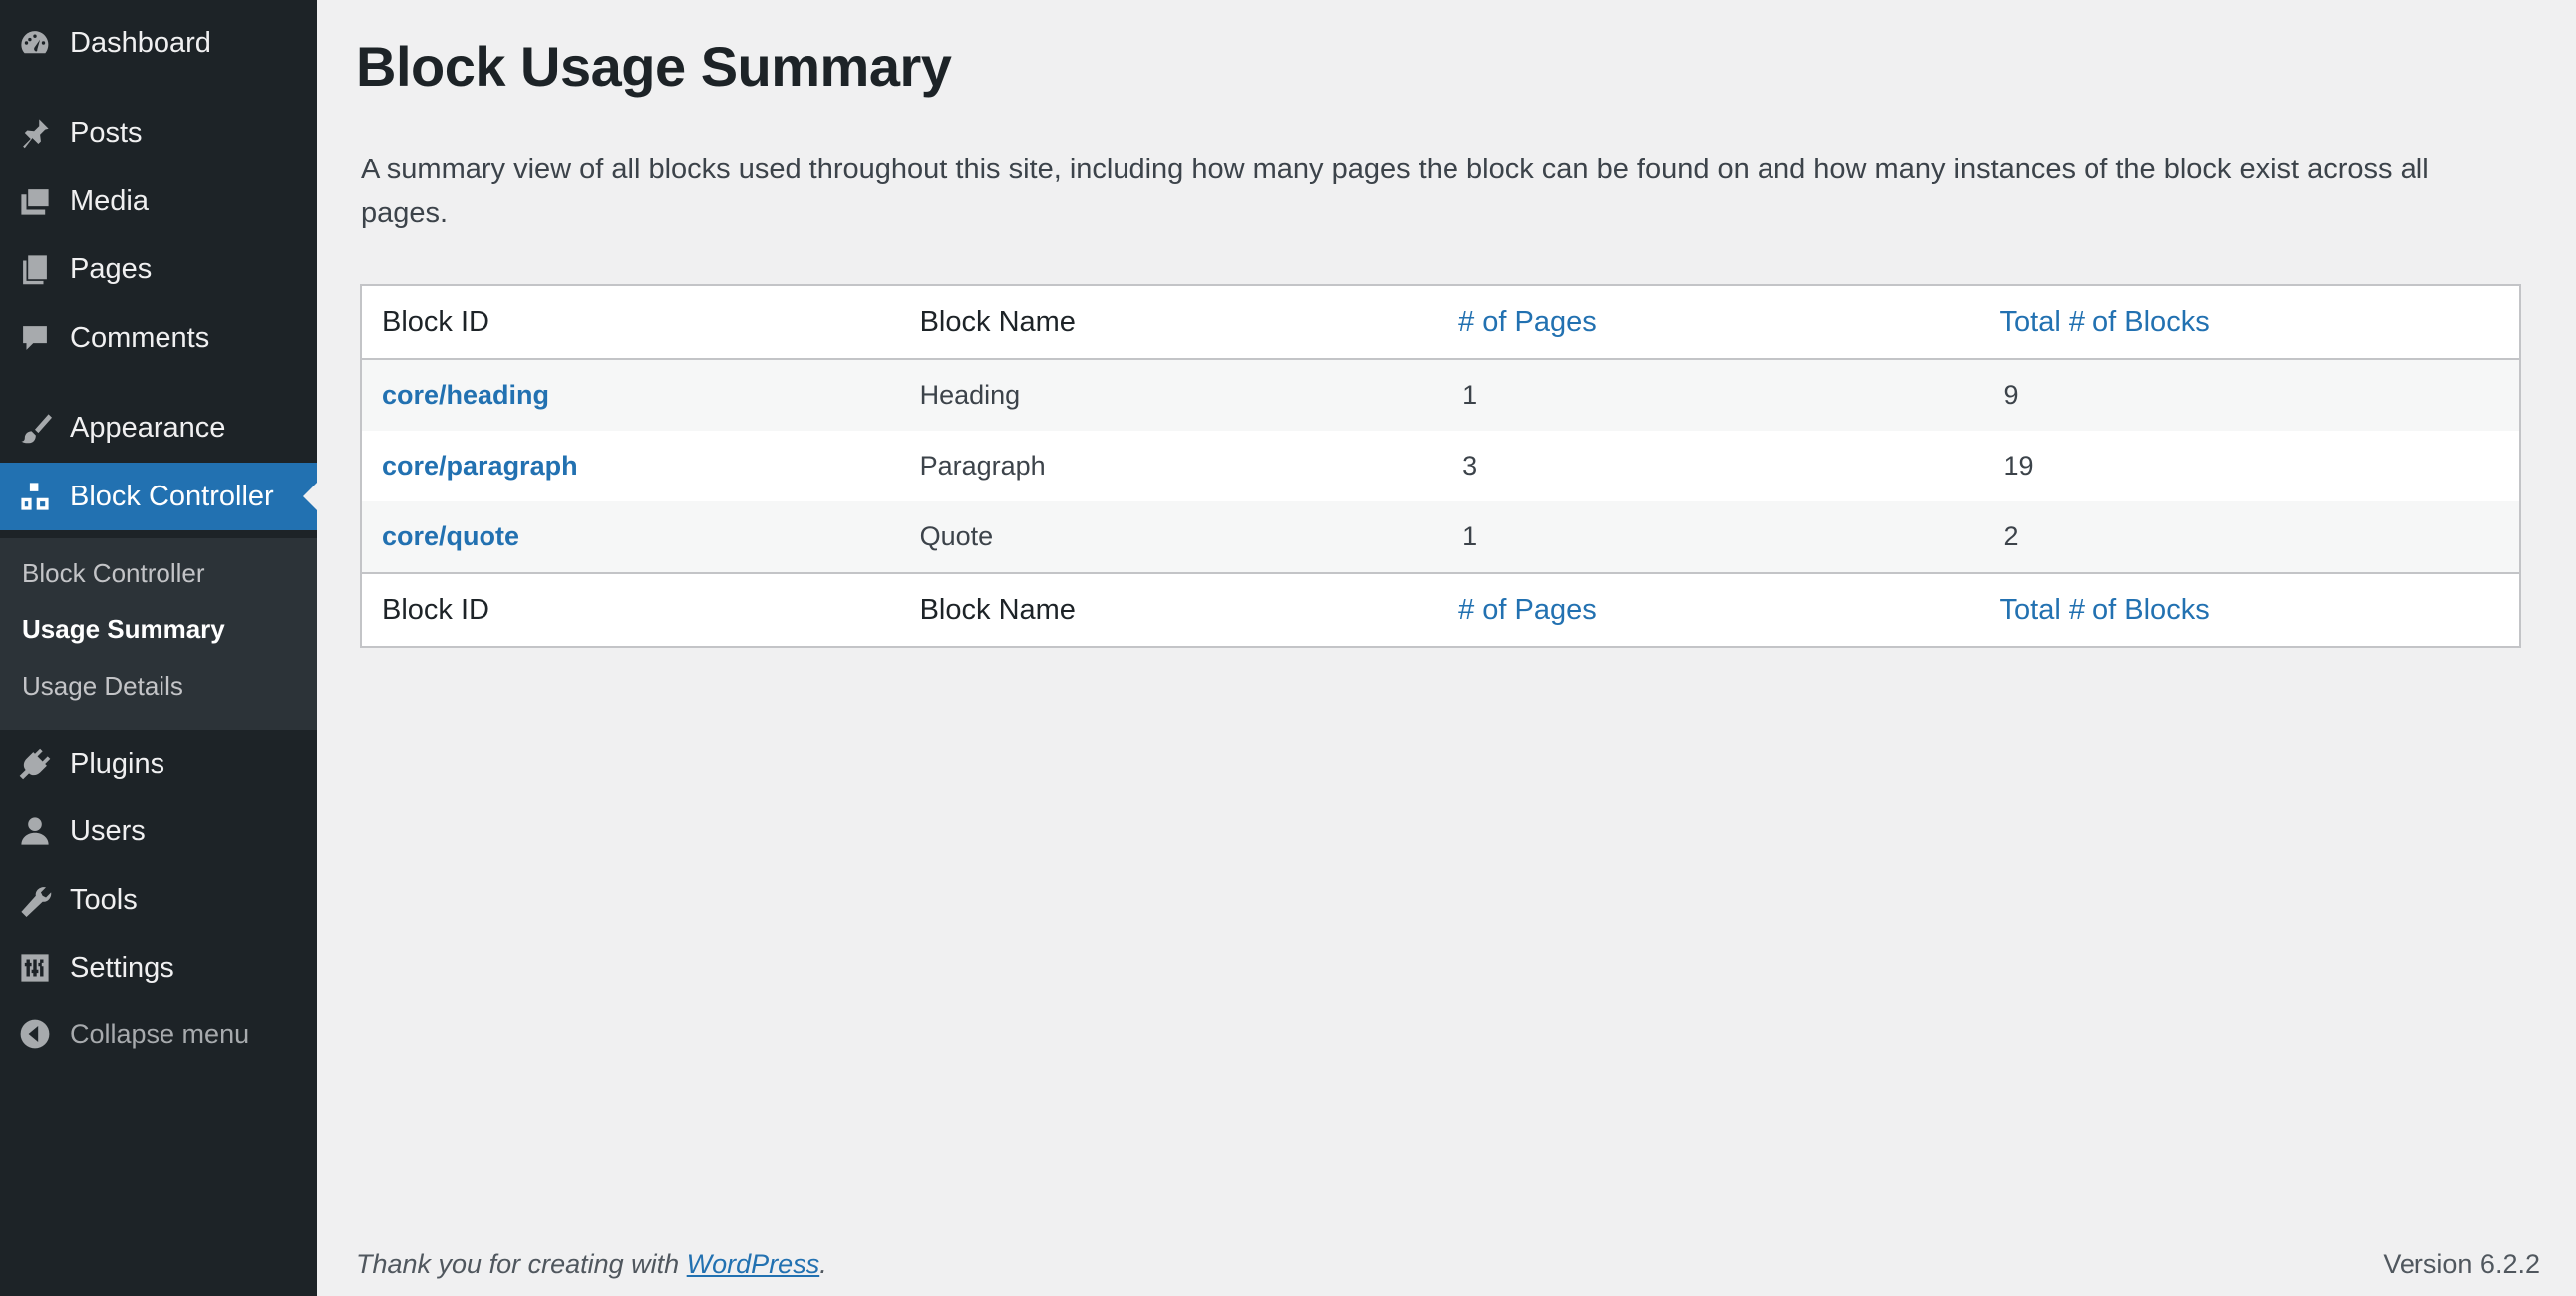 This screenshot has height=1296, width=2576. What do you see at coordinates (158, 831) in the screenshot?
I see `sidebar-item-users: Users` at bounding box center [158, 831].